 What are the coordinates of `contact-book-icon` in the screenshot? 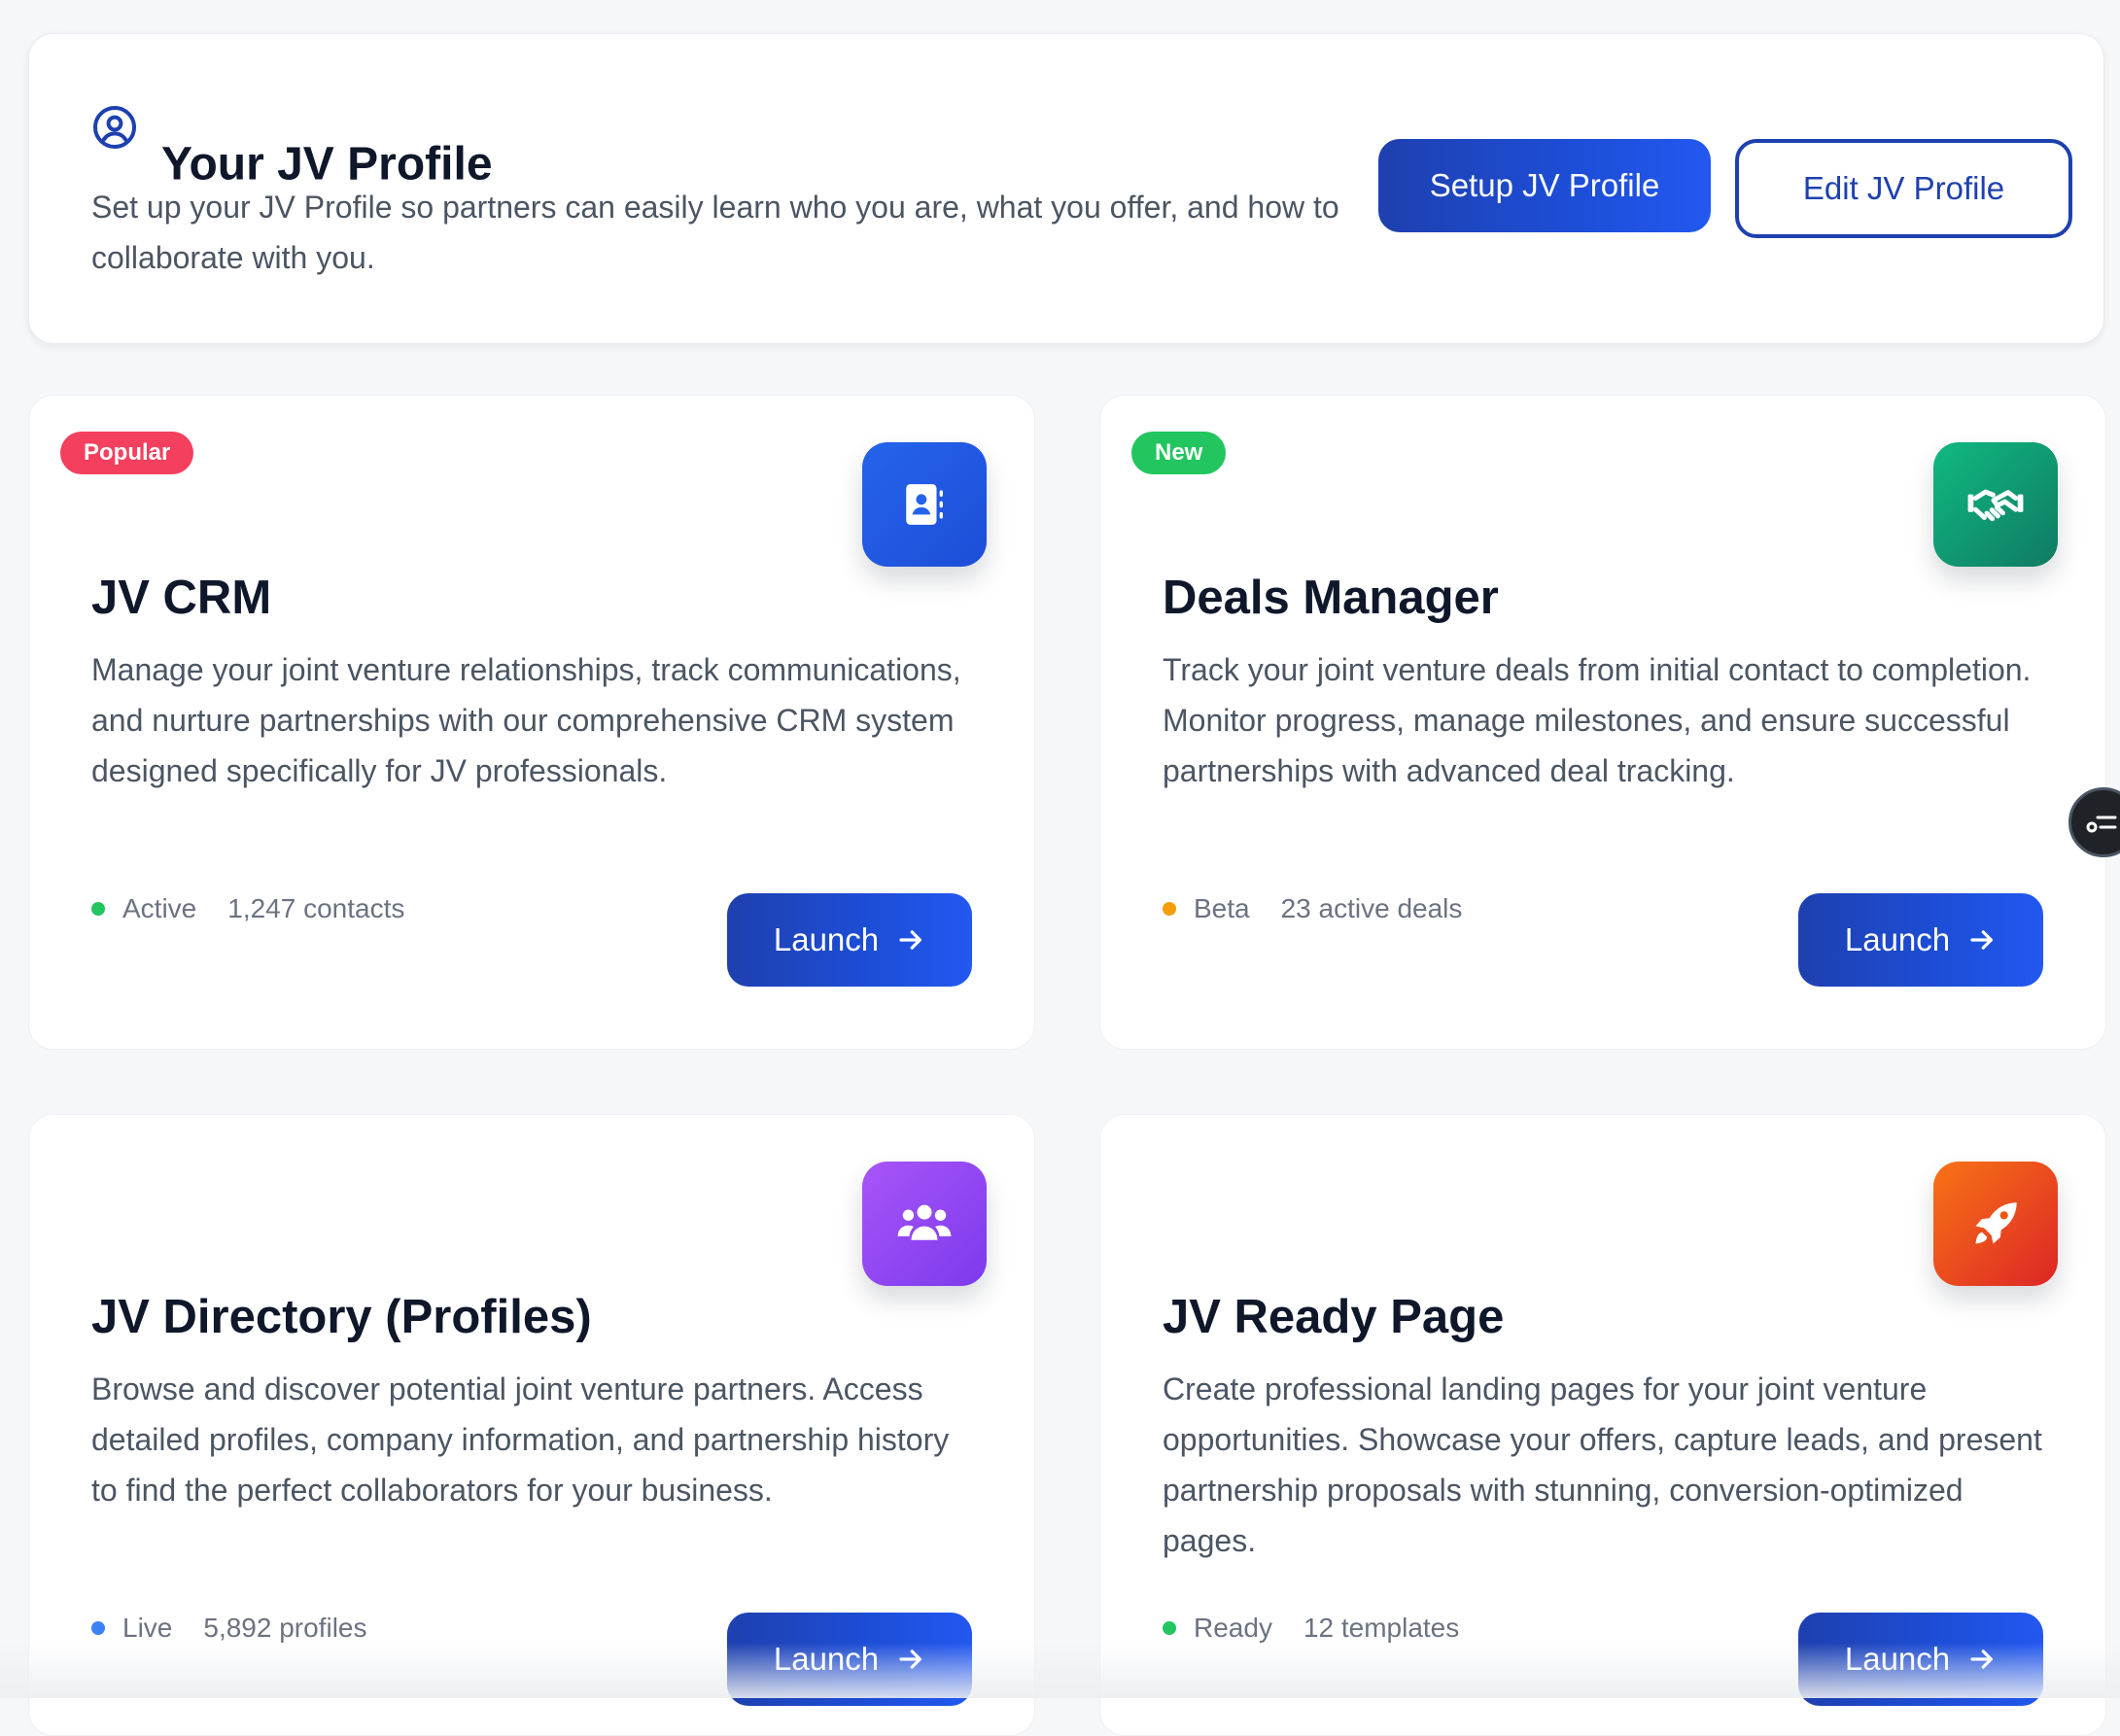 It's located at (924, 504).